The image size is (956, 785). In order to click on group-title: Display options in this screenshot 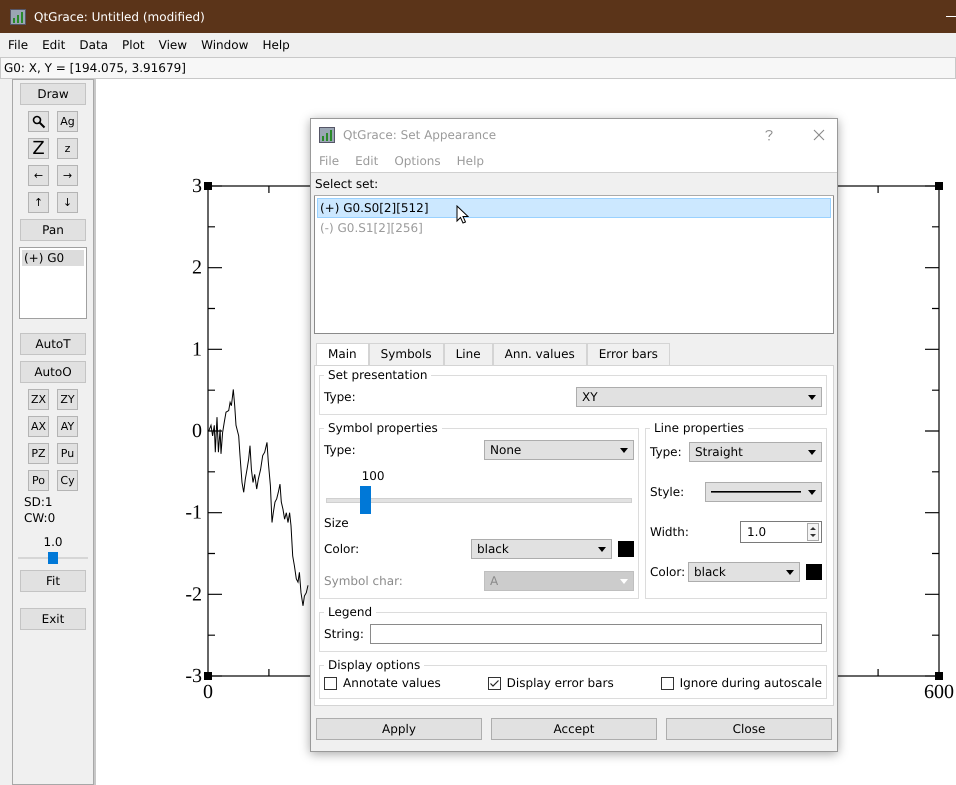, I will do `click(374, 665)`.